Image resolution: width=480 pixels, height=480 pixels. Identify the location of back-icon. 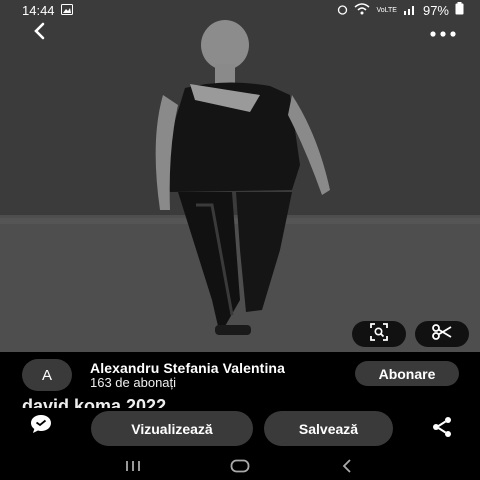
(347, 468).